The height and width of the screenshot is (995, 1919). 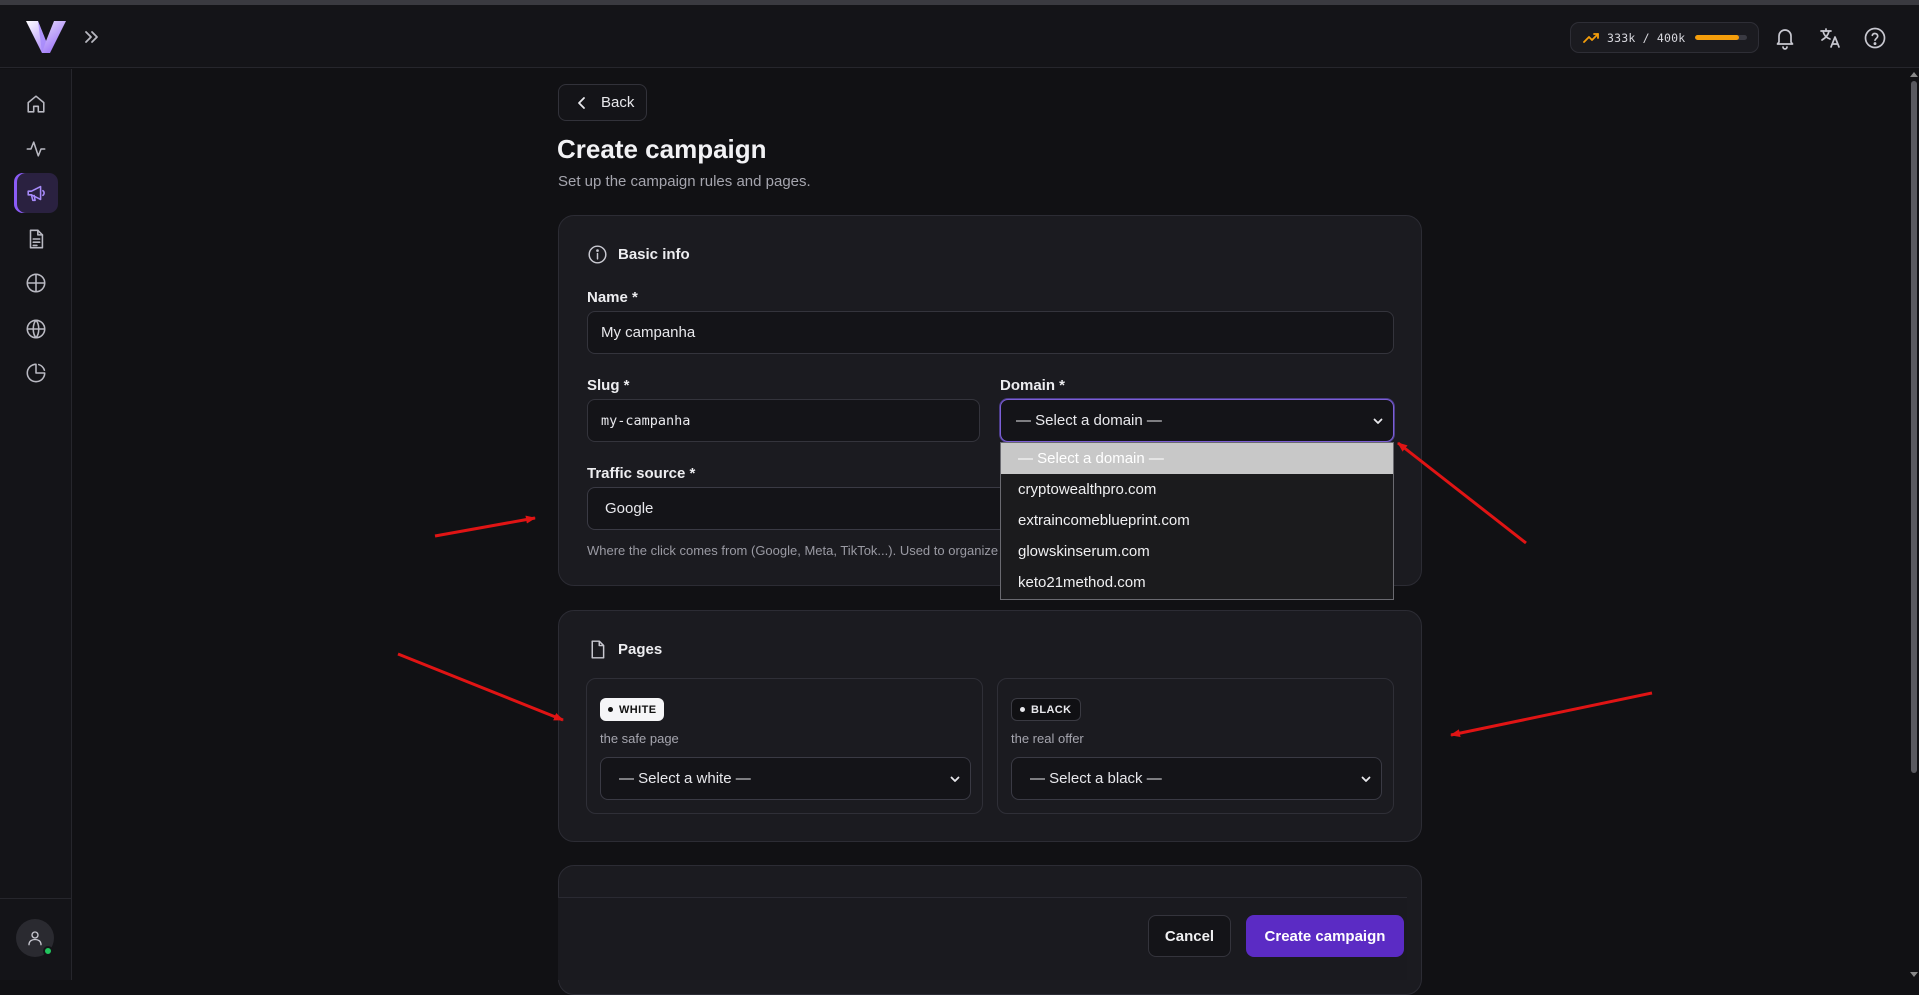 I want to click on trending-up-icon, so click(x=1591, y=37).